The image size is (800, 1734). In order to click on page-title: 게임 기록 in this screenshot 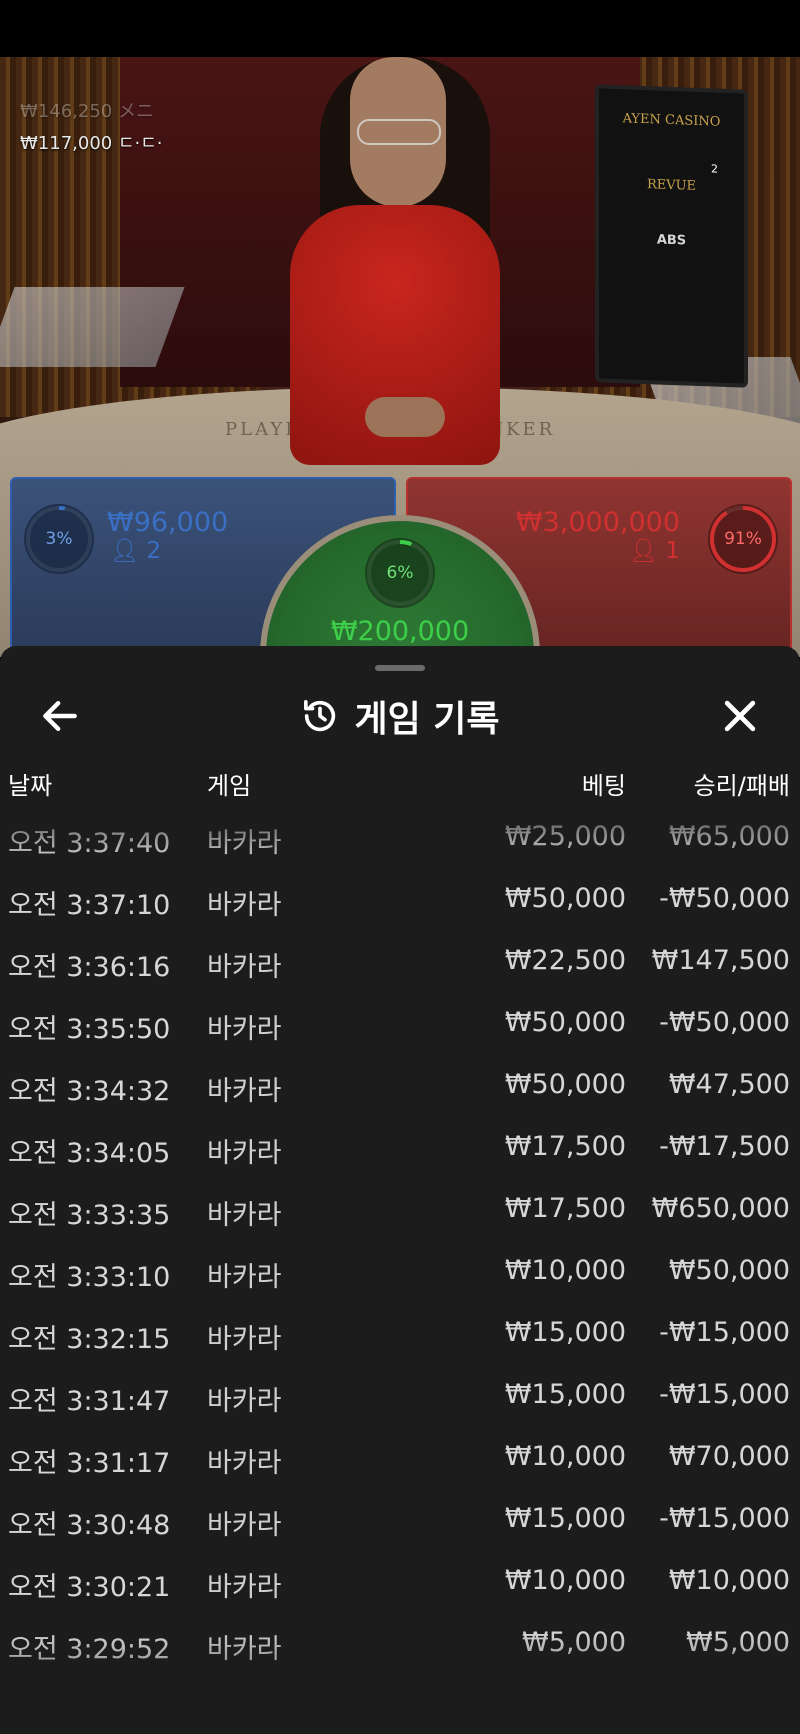, I will do `click(427, 719)`.